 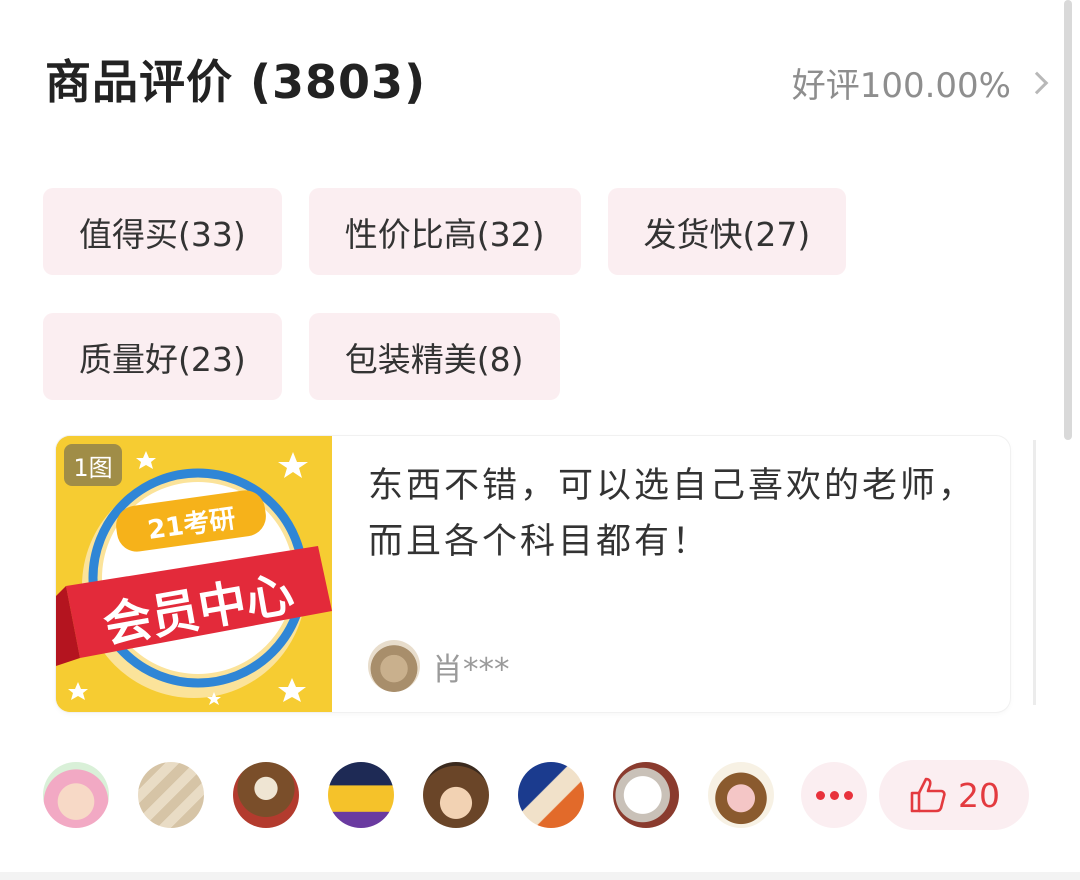 I want to click on positive-rating-link: 好评100.00%, so click(x=920, y=82).